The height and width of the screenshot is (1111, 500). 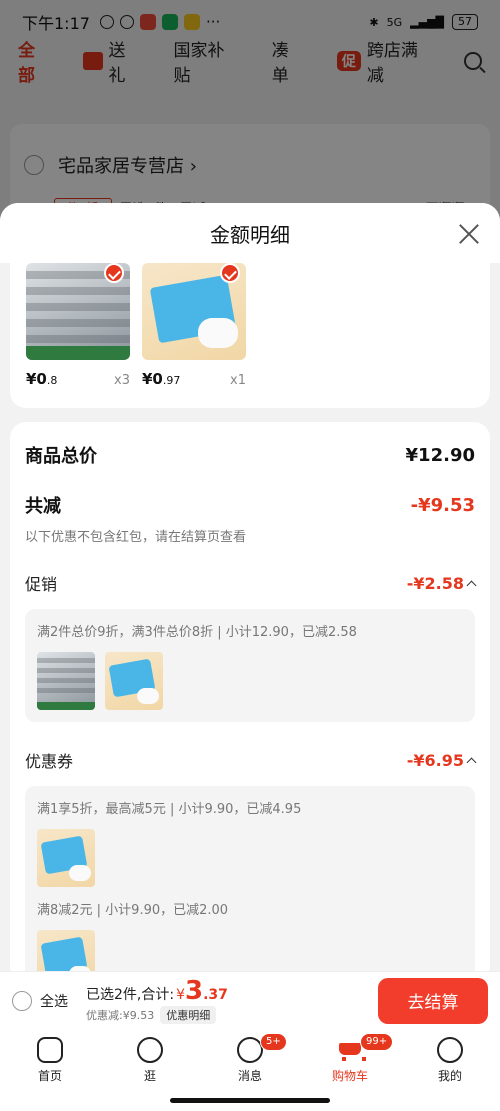 I want to click on promo-row: 促销 -¥2.58, so click(x=251, y=583).